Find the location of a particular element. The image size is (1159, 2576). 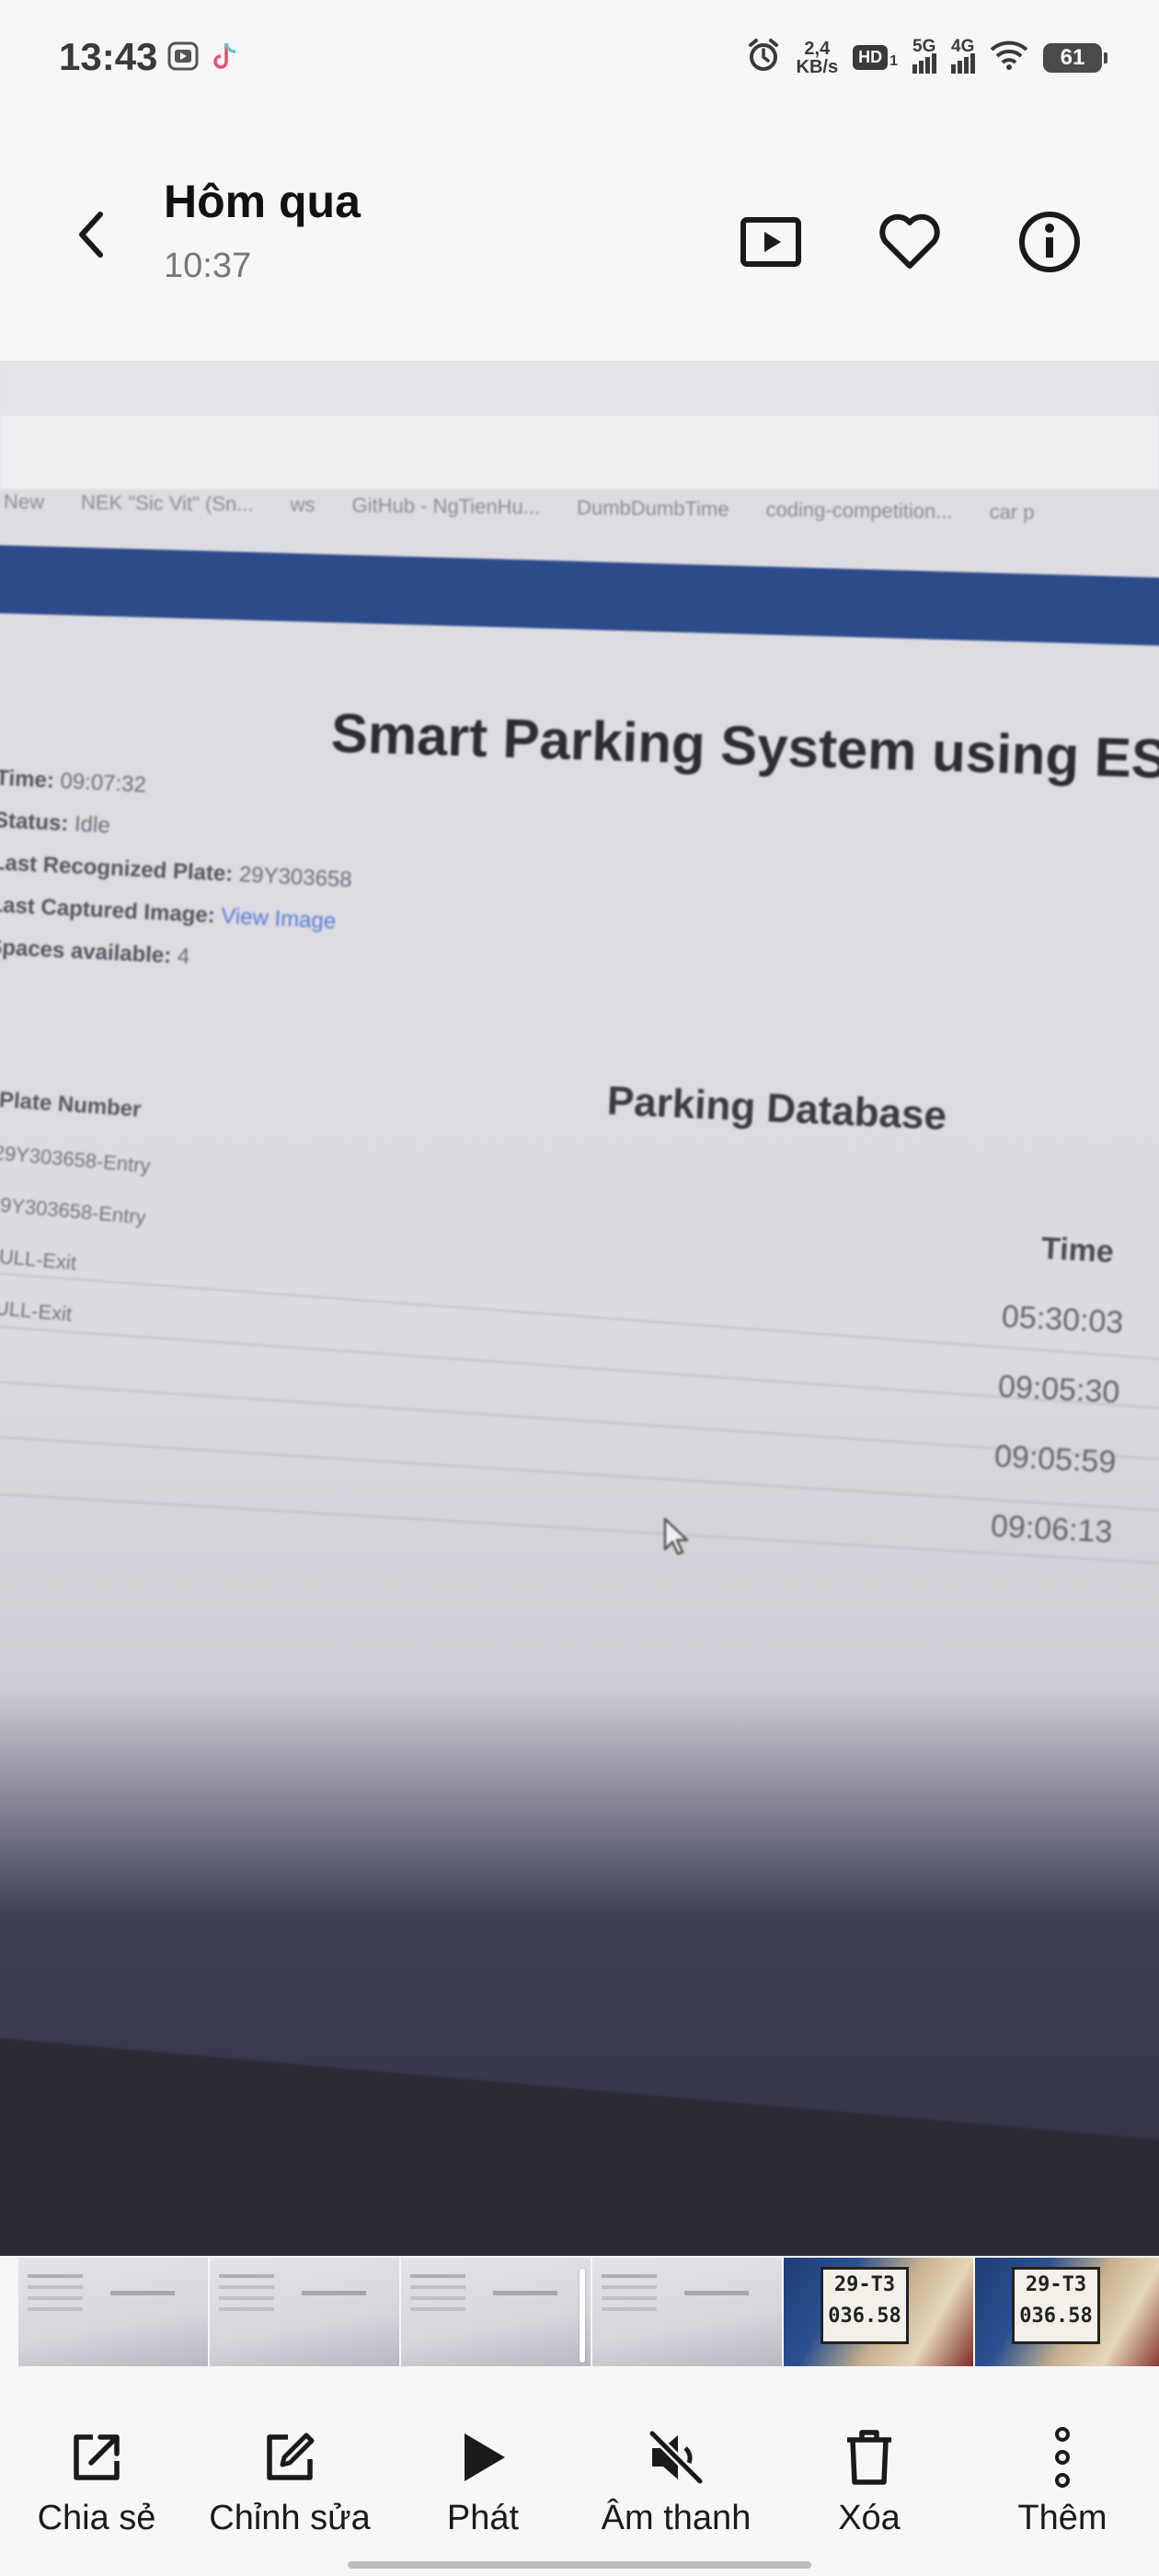

signal-5g-icon: 5G is located at coordinates (924, 55).